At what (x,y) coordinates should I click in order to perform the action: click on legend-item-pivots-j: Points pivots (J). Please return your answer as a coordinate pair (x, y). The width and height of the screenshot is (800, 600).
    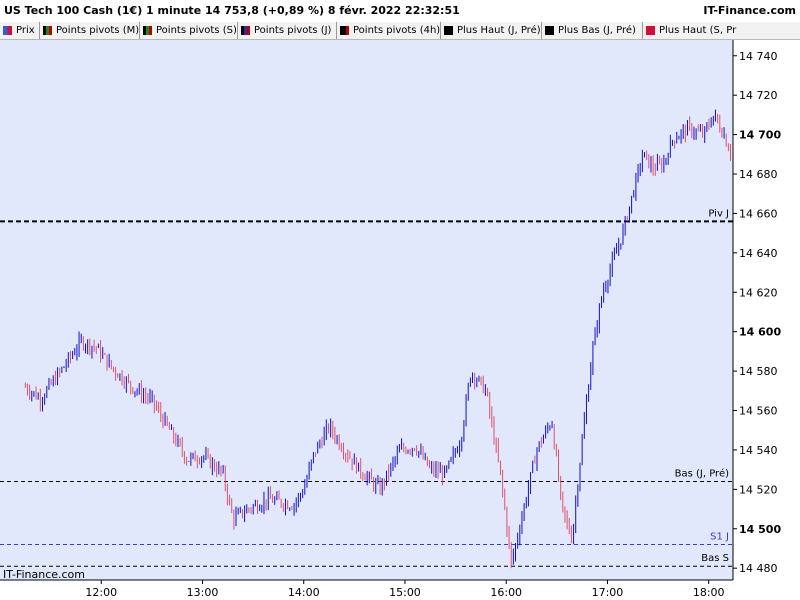
    Looking at the image, I should click on (287, 30).